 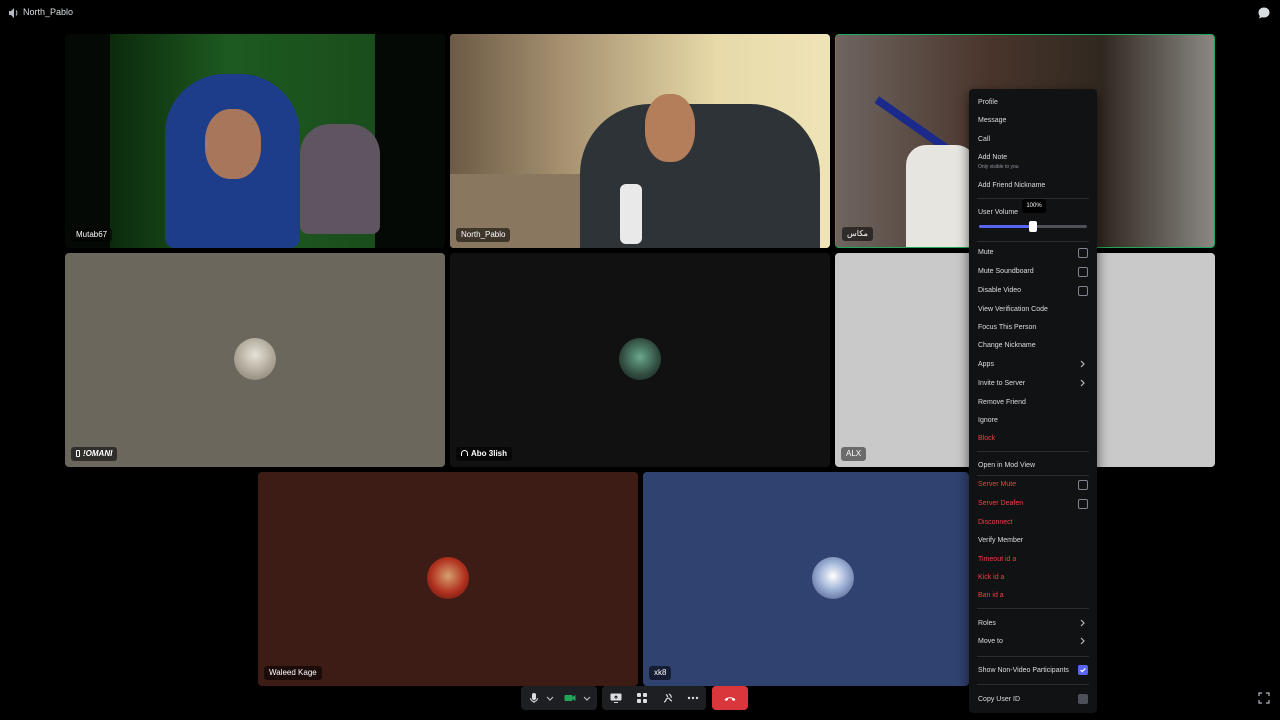 What do you see at coordinates (1000, 540) in the screenshot?
I see `menu-item-verify-member: Verify Member` at bounding box center [1000, 540].